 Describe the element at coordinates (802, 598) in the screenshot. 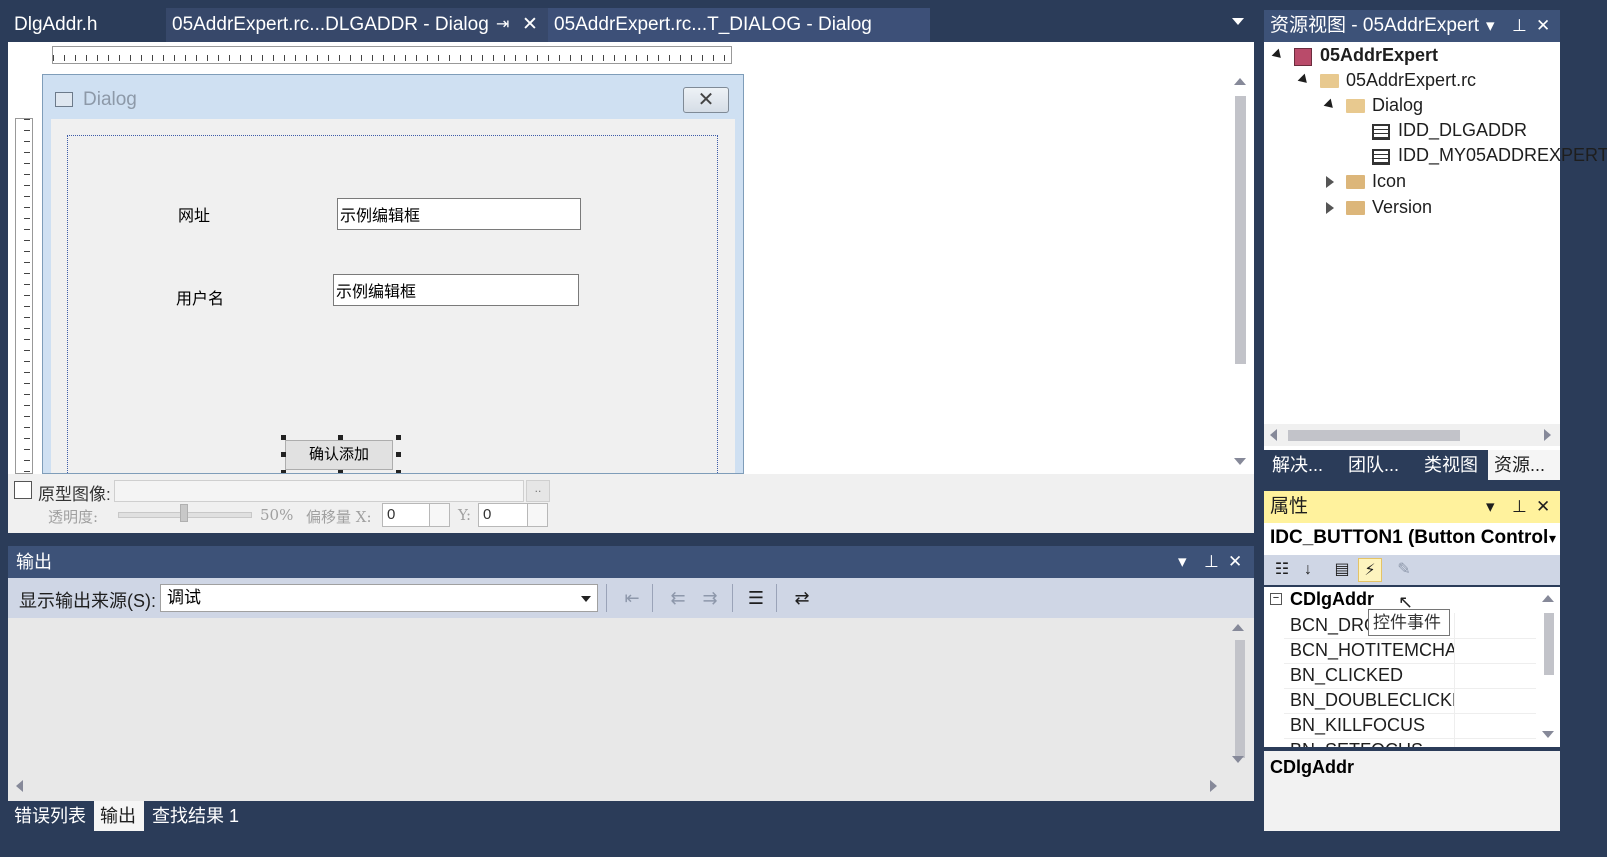

I see `word-wrap-icon: ⇄` at that location.